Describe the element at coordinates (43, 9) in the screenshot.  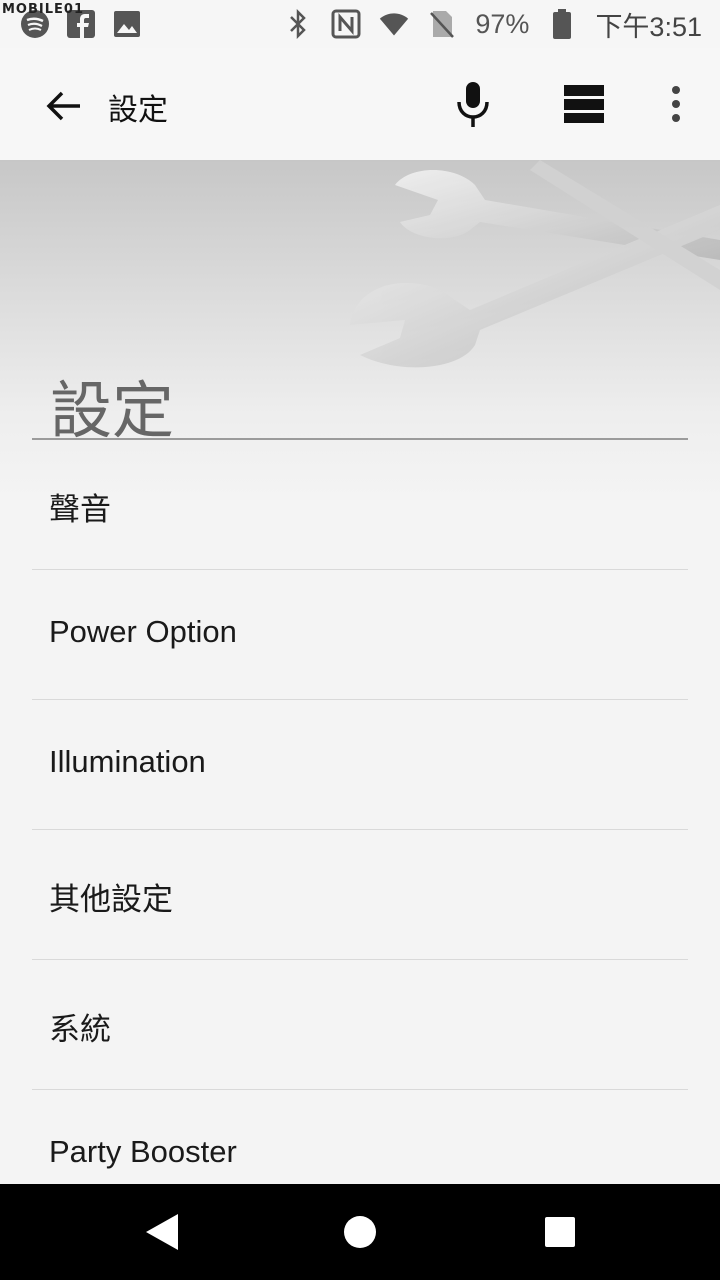
I see `watermark: MOBILE01` at that location.